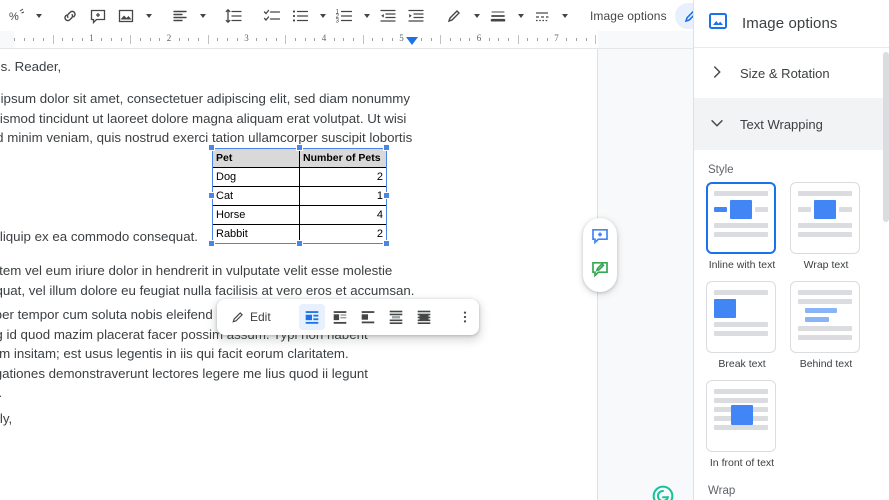 Image resolution: width=889 pixels, height=500 pixels. I want to click on add-comment-fab, so click(600, 238).